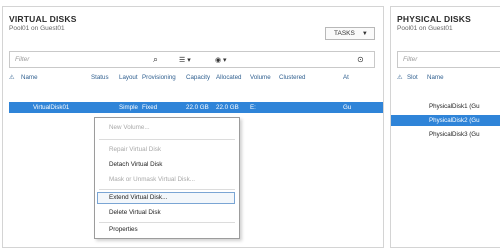 The height and width of the screenshot is (248, 500). I want to click on expand-icon: ⊙, so click(360, 59).